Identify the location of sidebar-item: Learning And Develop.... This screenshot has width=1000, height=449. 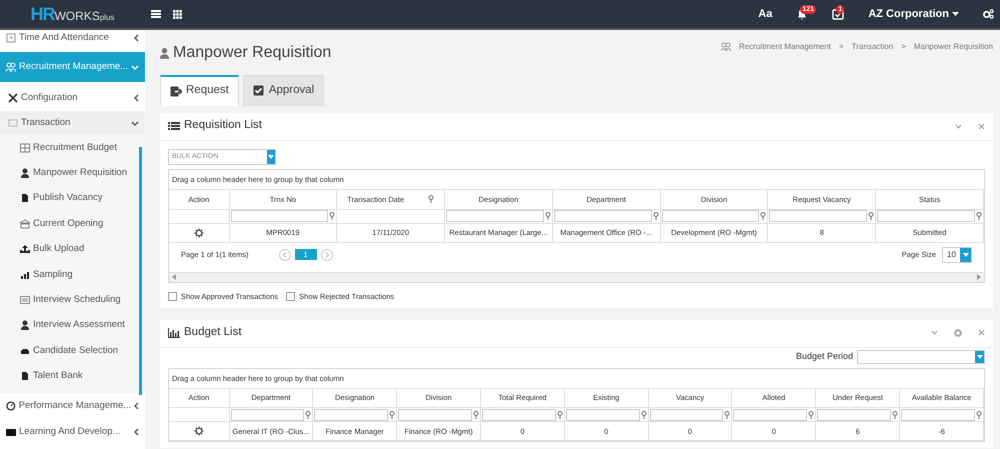
(72, 431).